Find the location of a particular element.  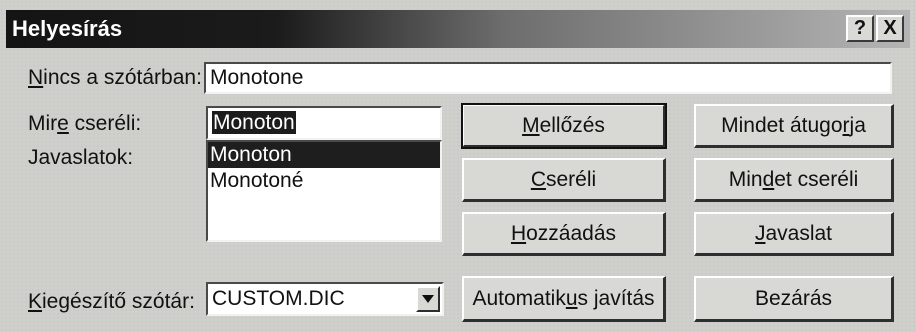

suggestion-item: Monoton is located at coordinates (324, 155).